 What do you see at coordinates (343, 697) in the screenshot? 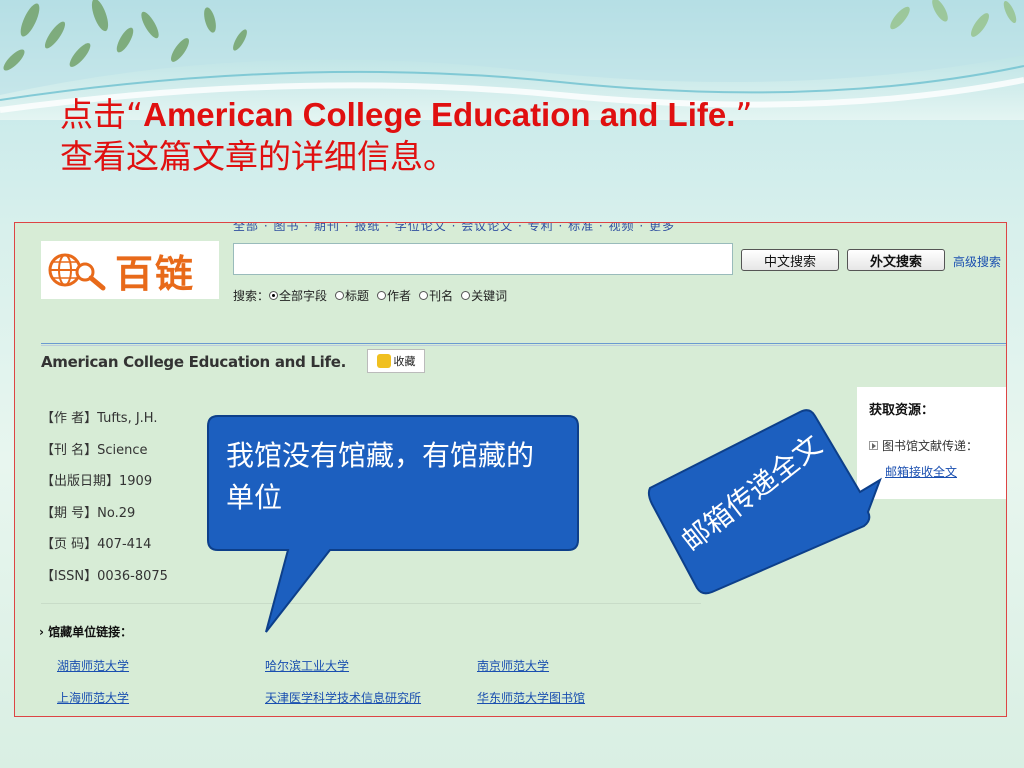
I see `holding-library-link: 天津医学科学技术信息研究所` at bounding box center [343, 697].